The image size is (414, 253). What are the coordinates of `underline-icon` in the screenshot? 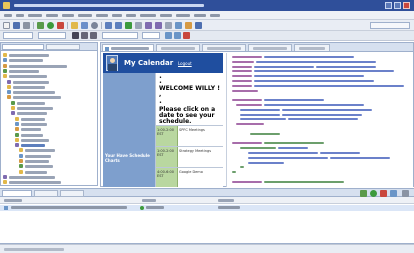 It's located at (93, 35).